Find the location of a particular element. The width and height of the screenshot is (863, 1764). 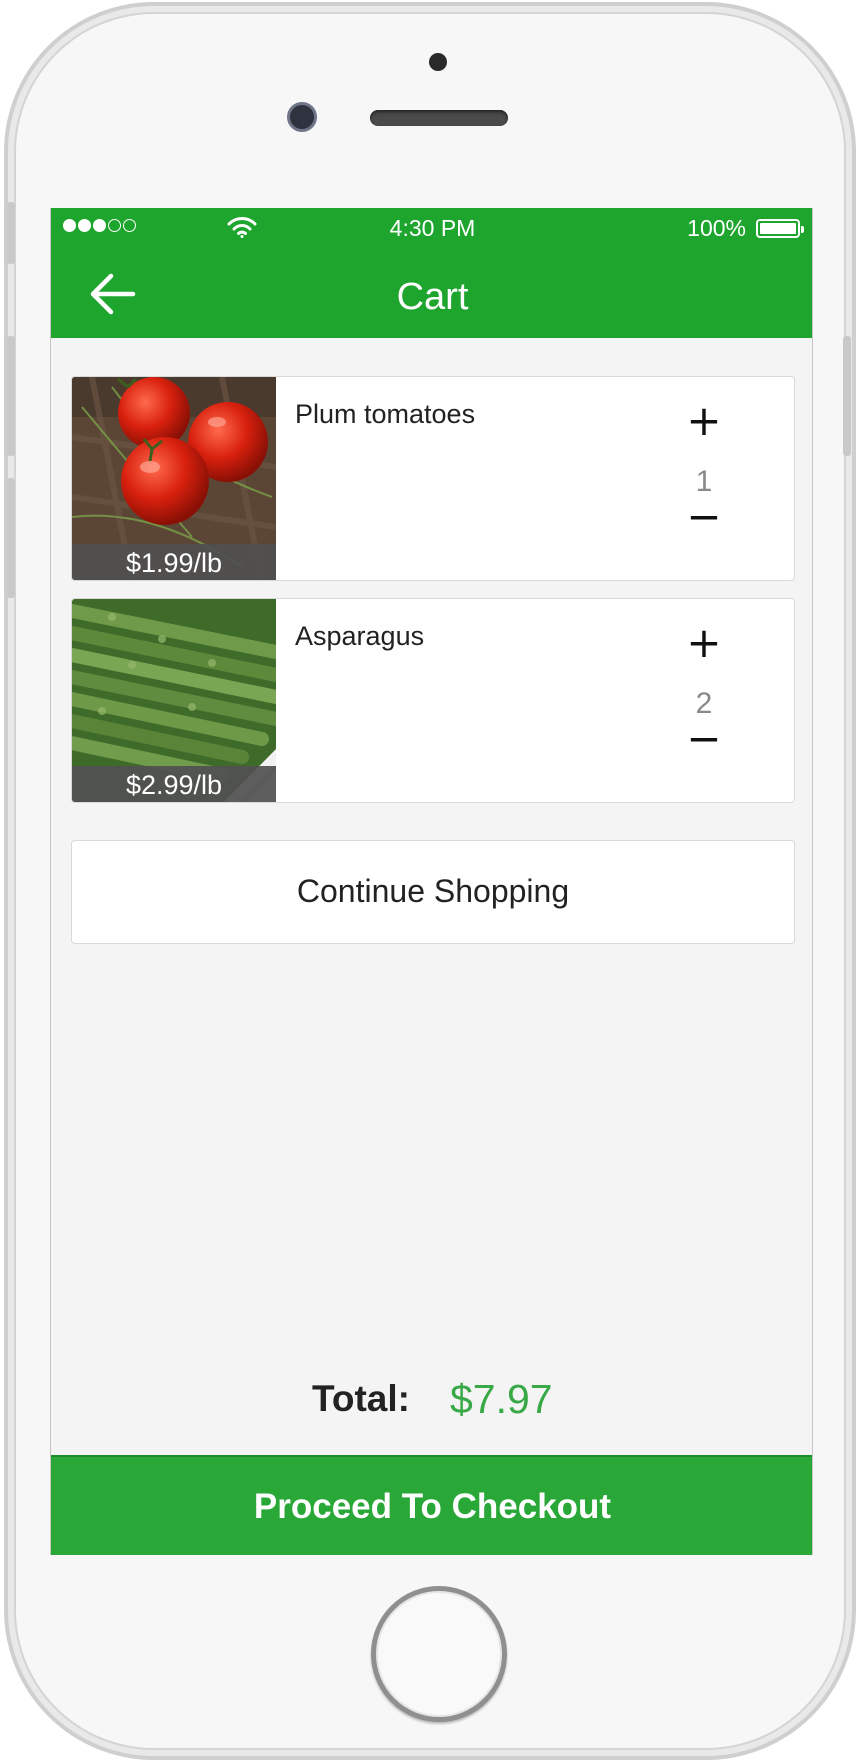

battery-percentage: 100% is located at coordinates (716, 228).